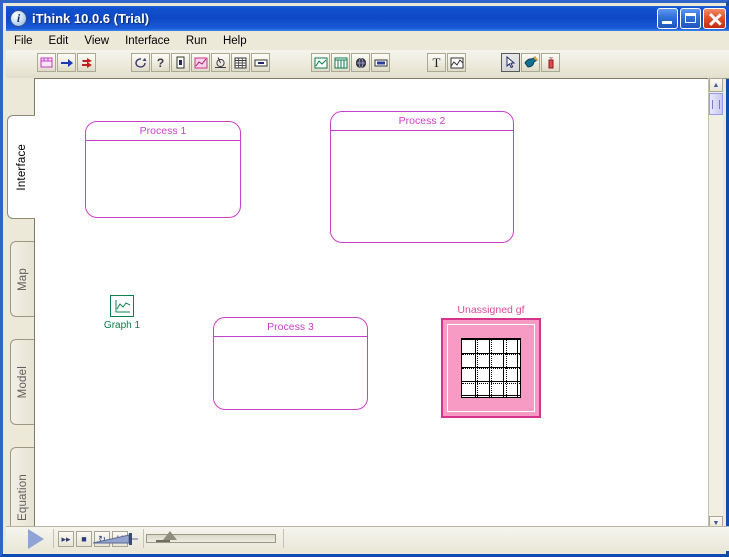 This screenshot has height=557, width=729. Describe the element at coordinates (290, 363) in the screenshot. I see `process-box-3: Process 3` at that location.